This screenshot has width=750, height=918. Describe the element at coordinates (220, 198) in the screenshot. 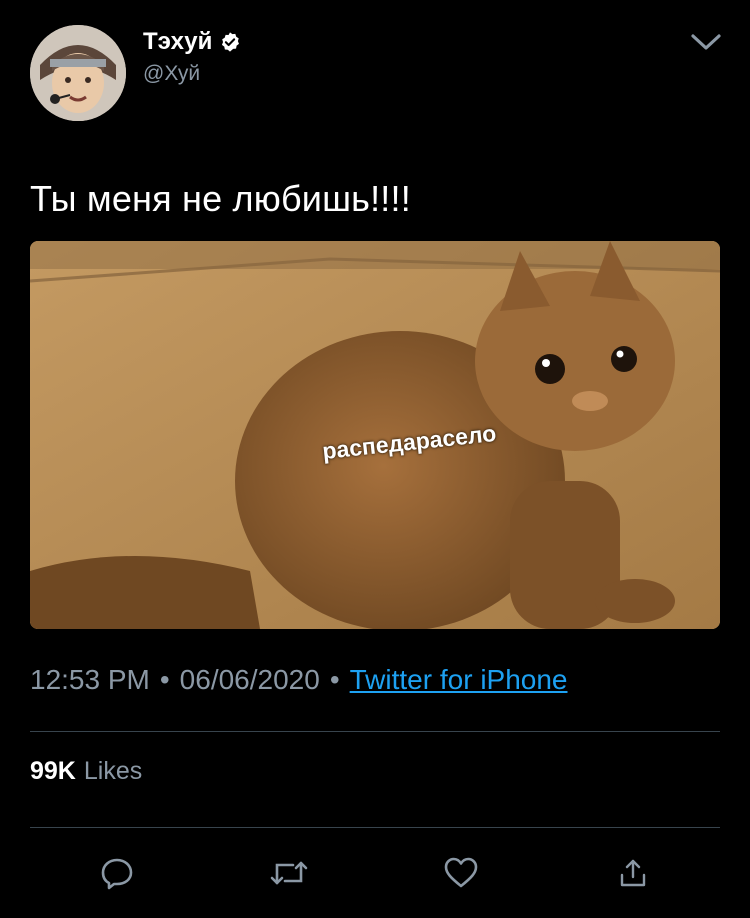

I see `tweet-text: Ты меня не любишь!!!!` at that location.